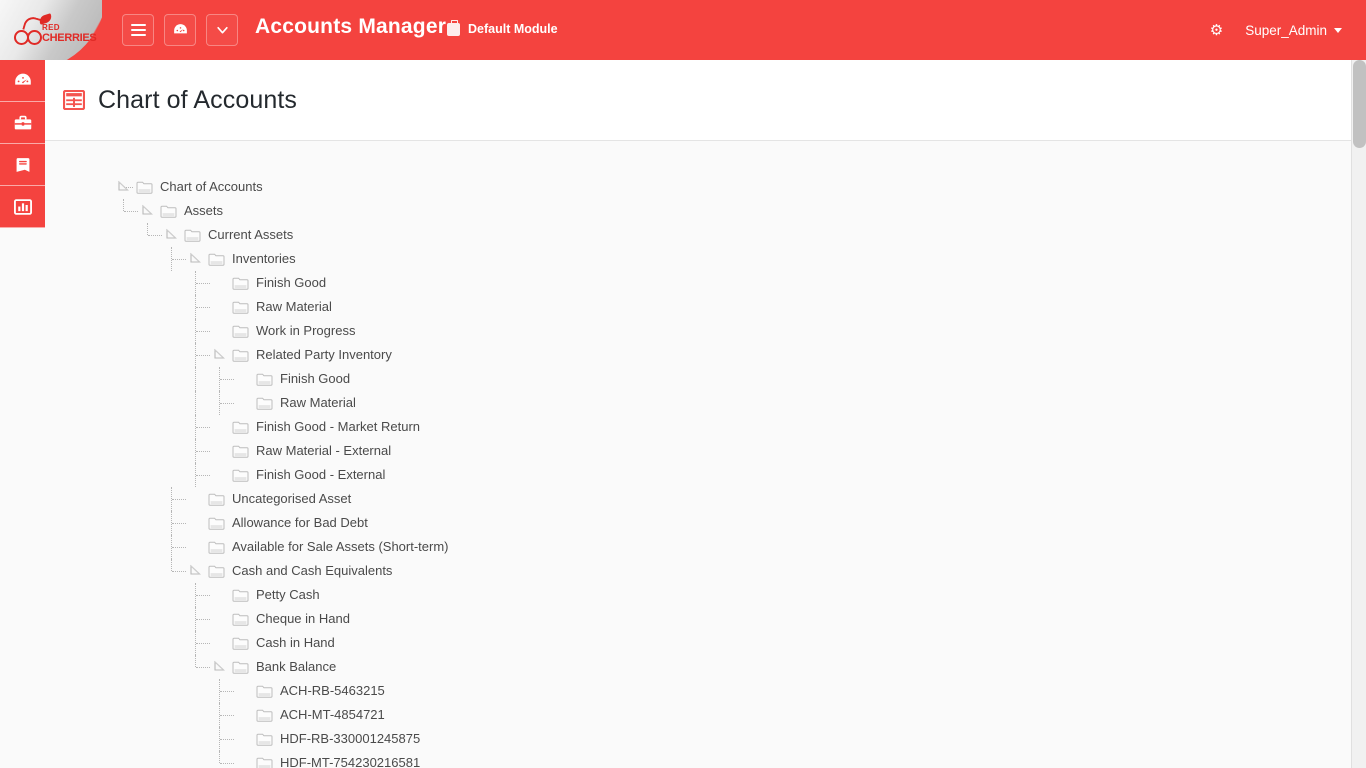  I want to click on tree-node-label: Finish Good - Market Return, so click(338, 426).